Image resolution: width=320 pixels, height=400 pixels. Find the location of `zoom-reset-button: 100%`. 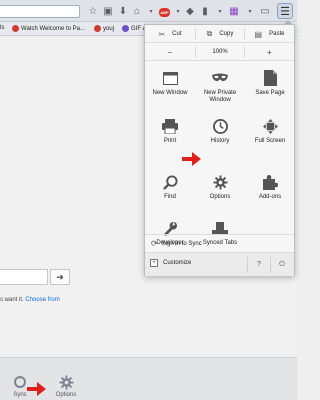

zoom-reset-button: 100% is located at coordinates (220, 52).